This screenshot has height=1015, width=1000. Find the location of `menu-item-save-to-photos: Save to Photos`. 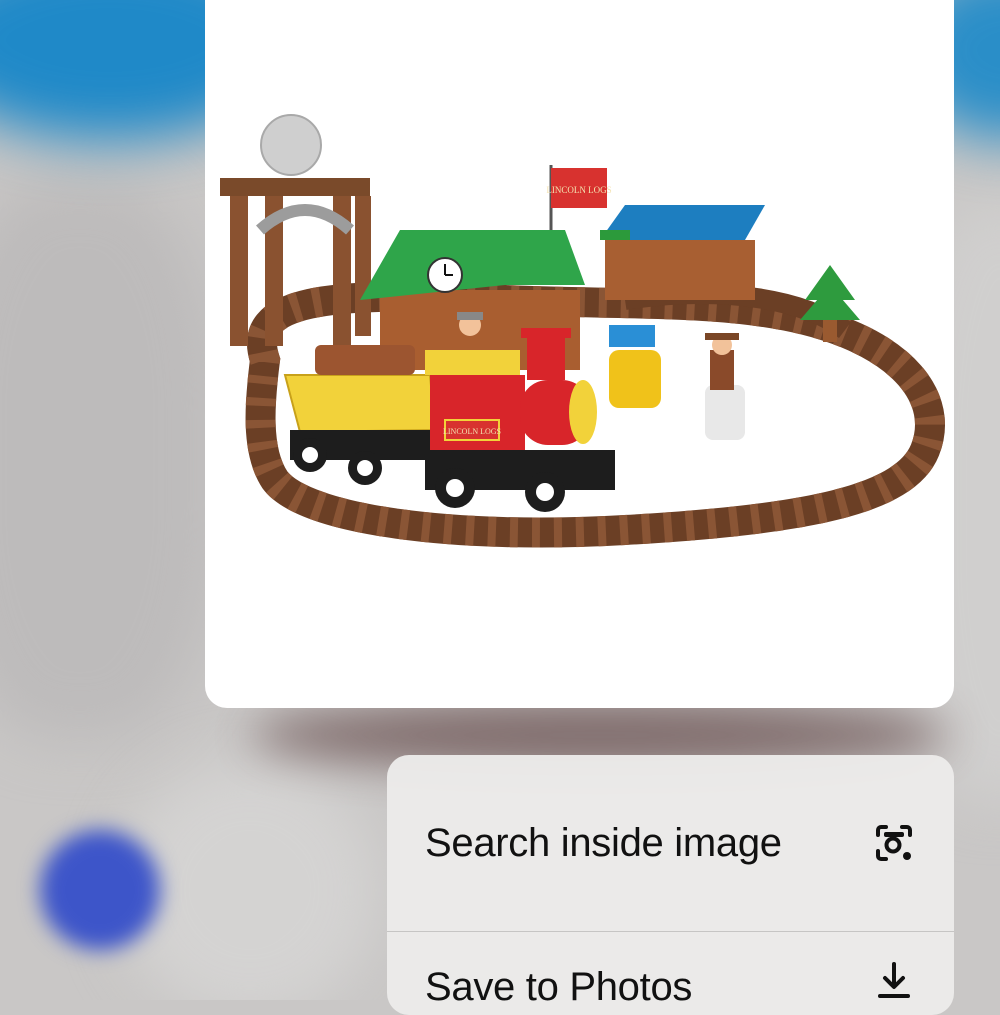

menu-item-save-to-photos: Save to Photos is located at coordinates (670, 973).